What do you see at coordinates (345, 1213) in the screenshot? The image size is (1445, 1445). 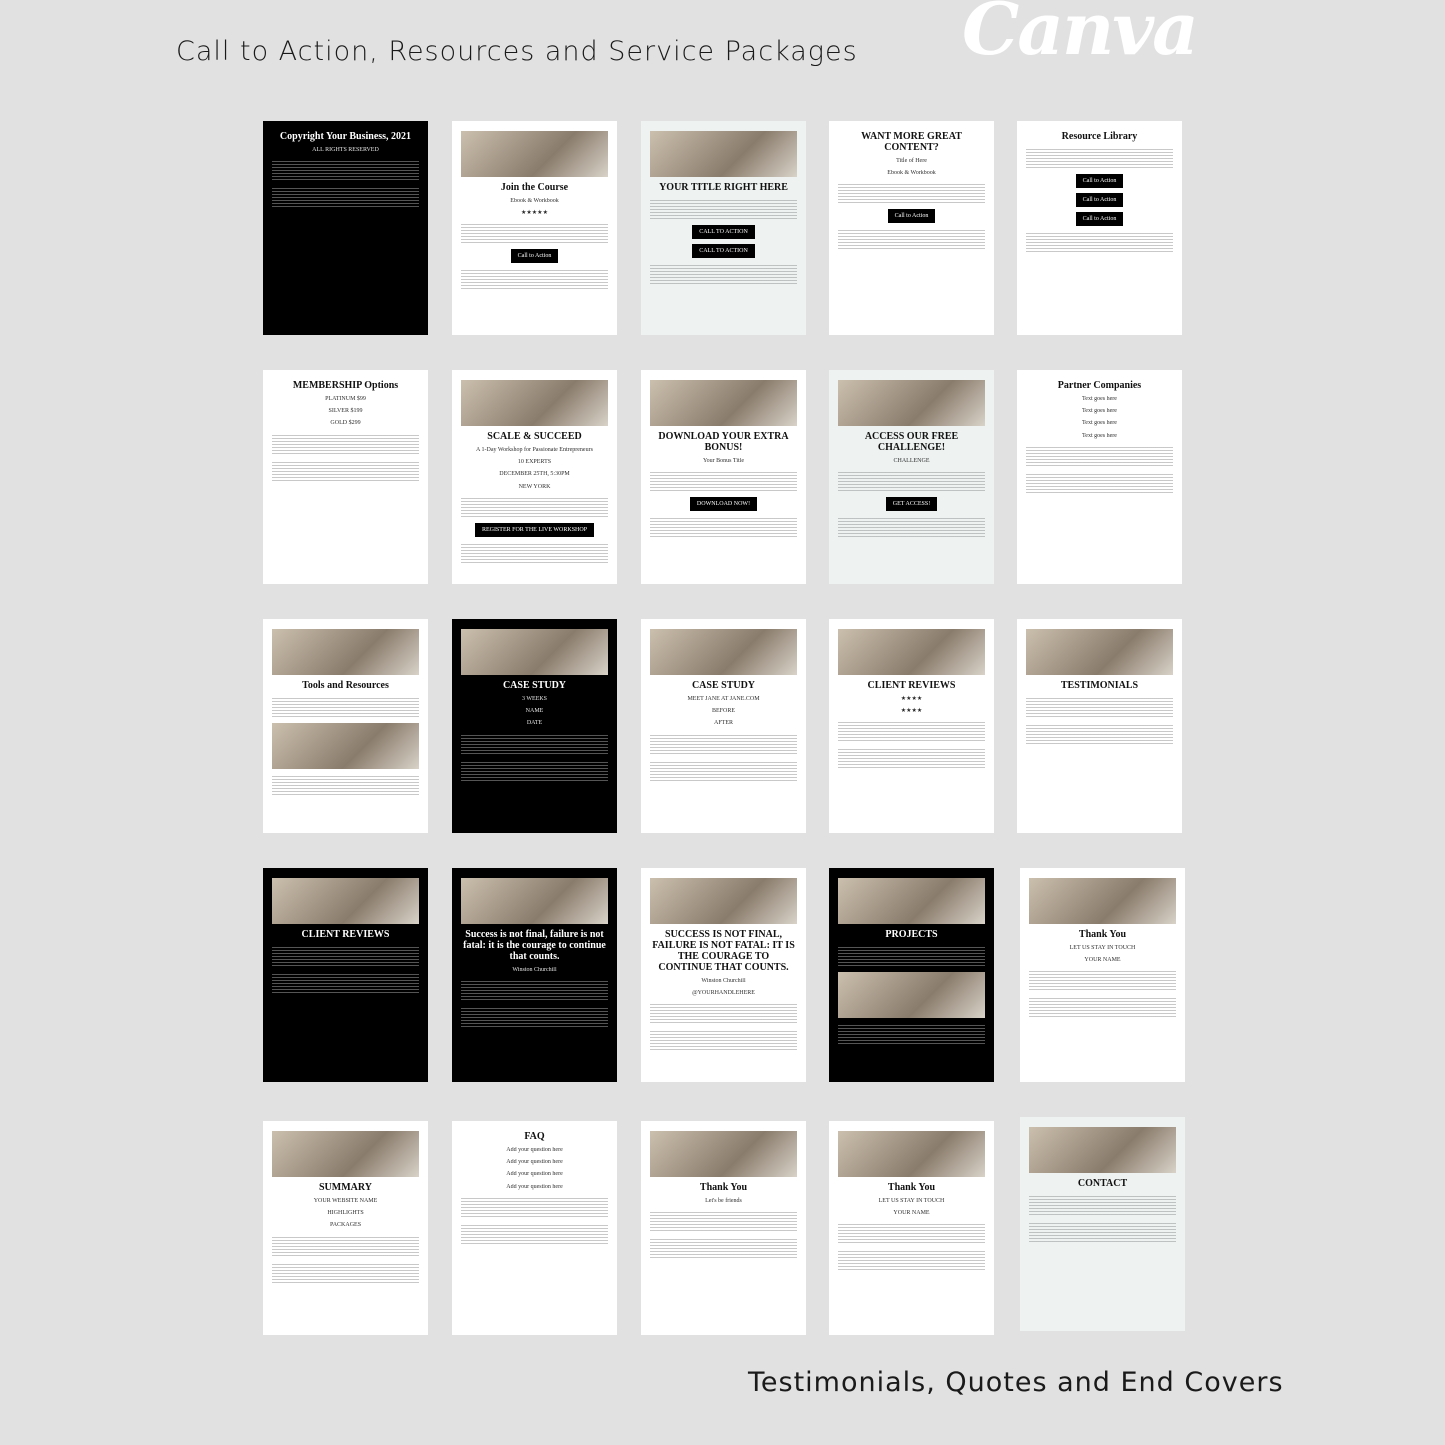 I see `page-text: HIGHLIGHTS` at bounding box center [345, 1213].